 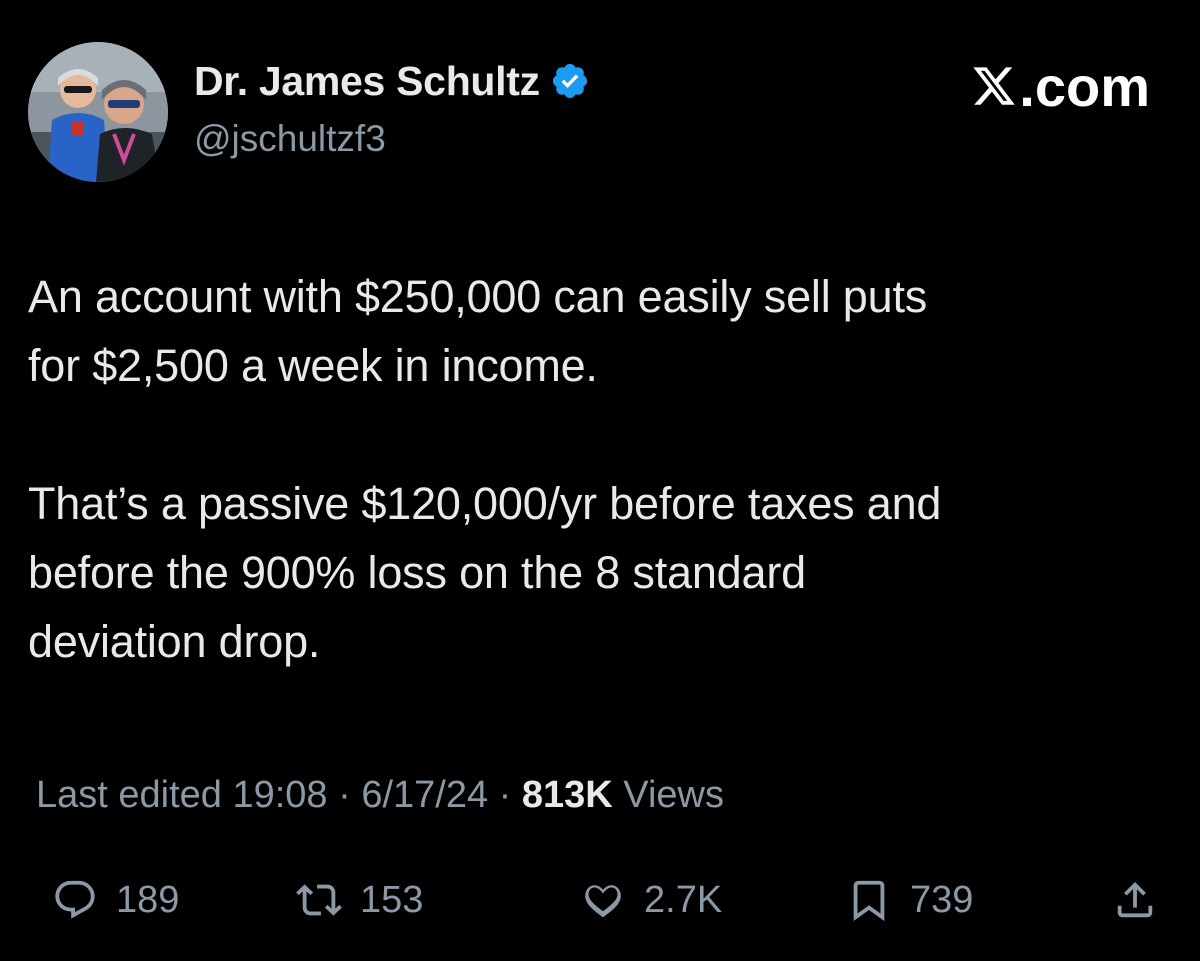 I want to click on reply-button: 189, so click(x=115, y=900).